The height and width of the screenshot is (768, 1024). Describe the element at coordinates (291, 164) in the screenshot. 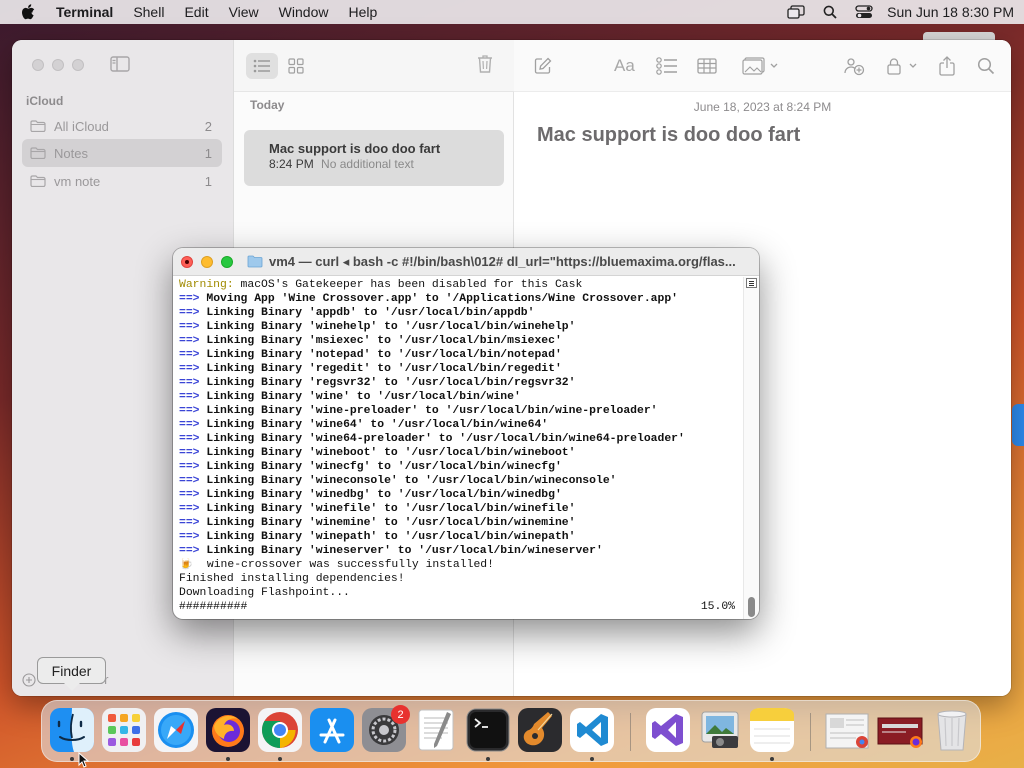

I see `note-item-time: 8:24 PM` at that location.